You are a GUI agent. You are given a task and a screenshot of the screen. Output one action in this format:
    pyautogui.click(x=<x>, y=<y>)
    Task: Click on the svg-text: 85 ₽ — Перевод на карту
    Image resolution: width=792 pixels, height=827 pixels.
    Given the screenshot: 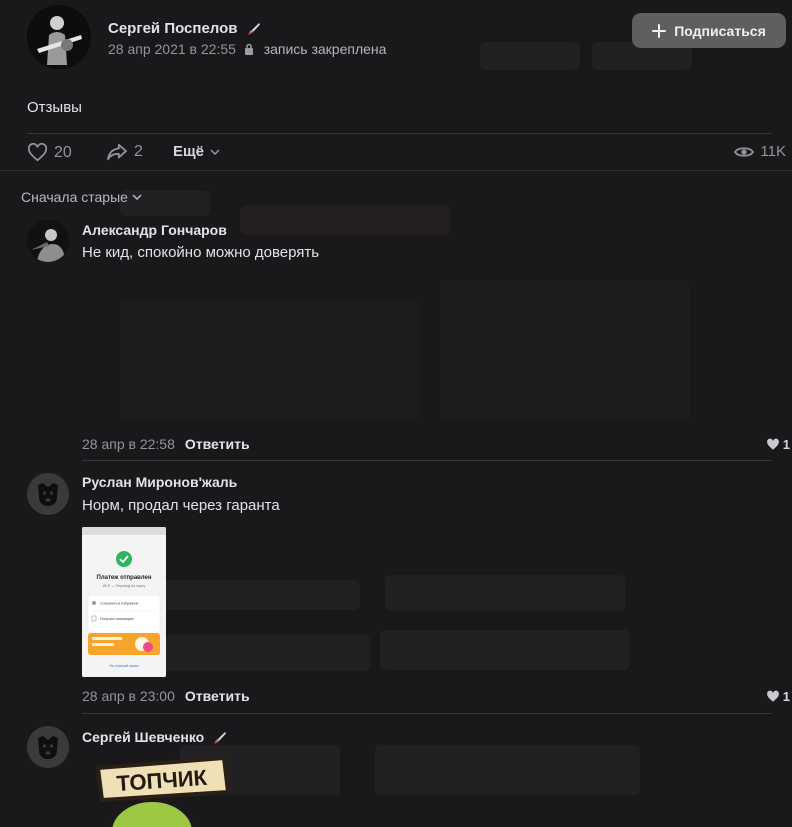 What is the action you would take?
    pyautogui.click(x=124, y=586)
    